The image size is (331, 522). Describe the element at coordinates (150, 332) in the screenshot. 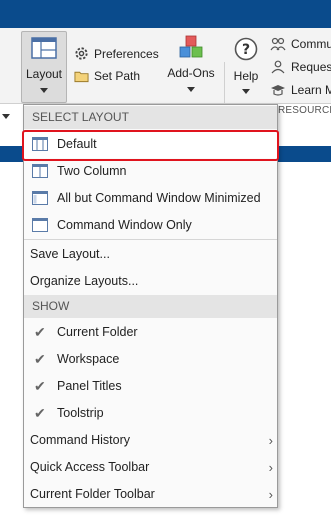

I see `show-current-folder-item: ✔ Current Folder` at that location.